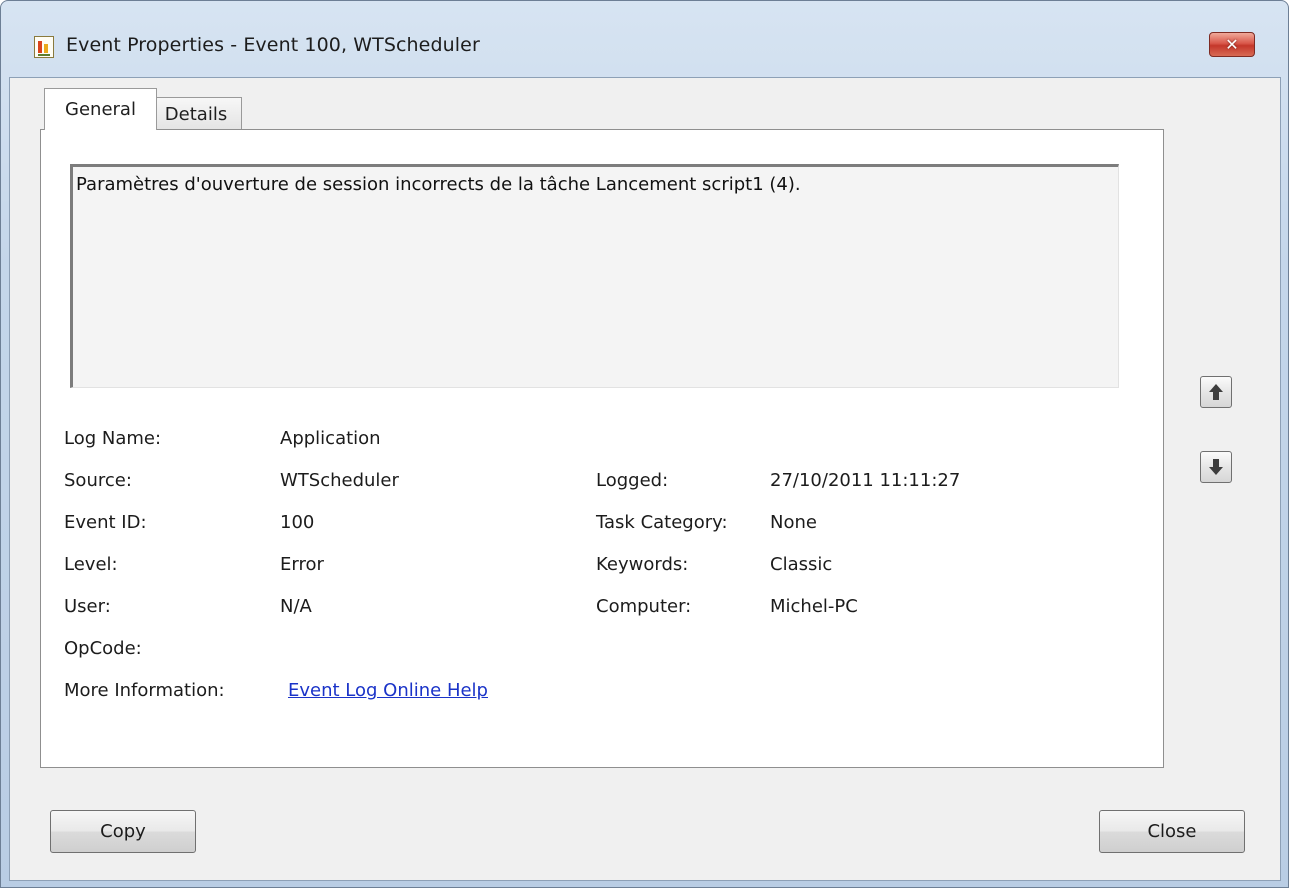  What do you see at coordinates (662, 522) in the screenshot?
I see `task-category-label: Task Category:` at bounding box center [662, 522].